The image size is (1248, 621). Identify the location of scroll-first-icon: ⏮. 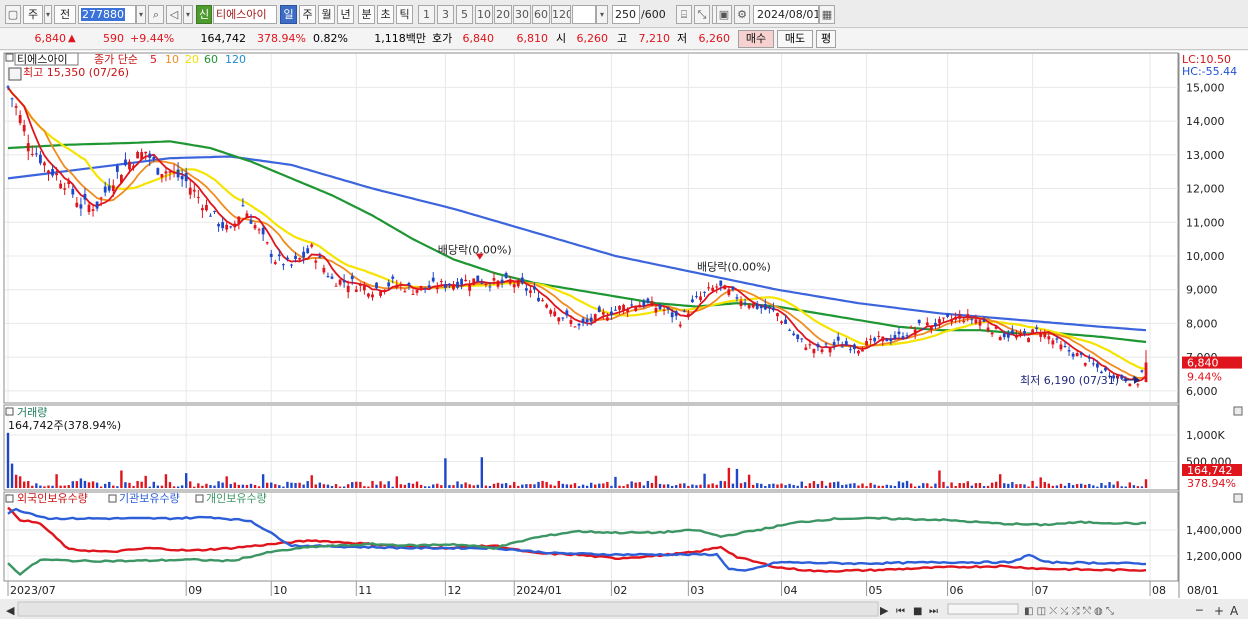
(900, 611).